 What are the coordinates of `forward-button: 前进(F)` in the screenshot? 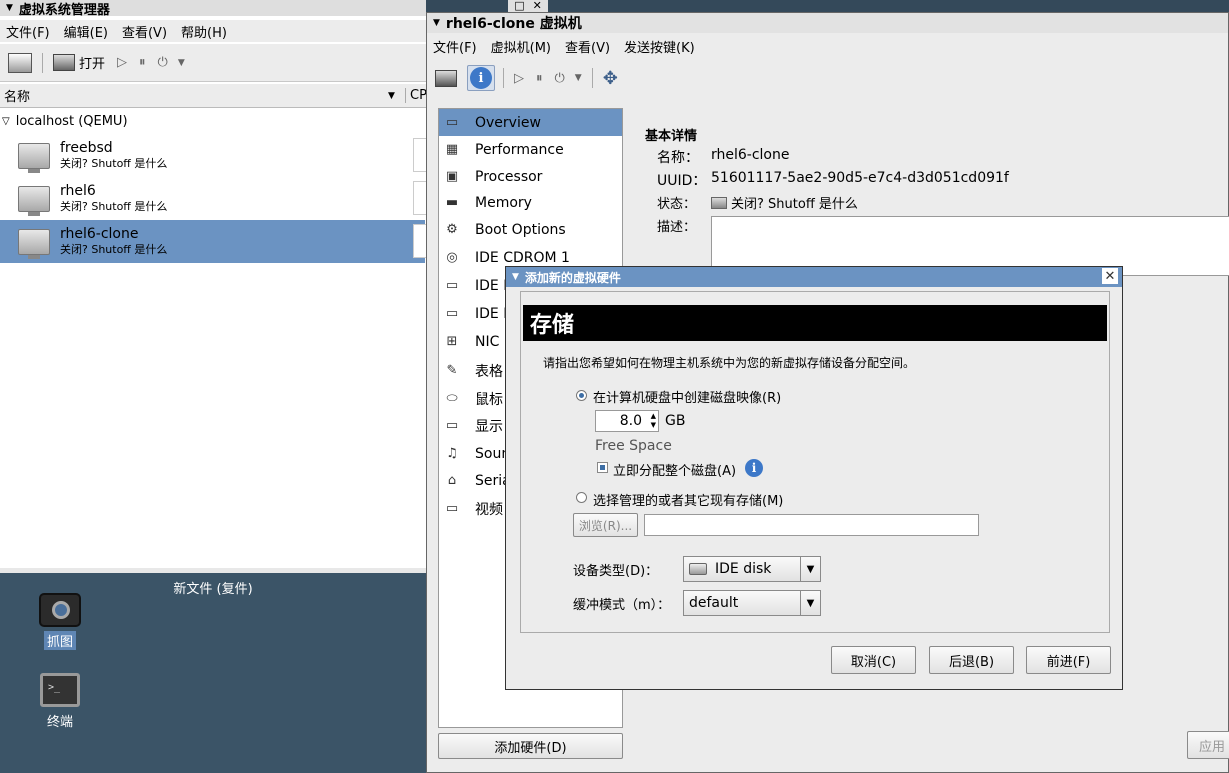 It's located at (1068, 660).